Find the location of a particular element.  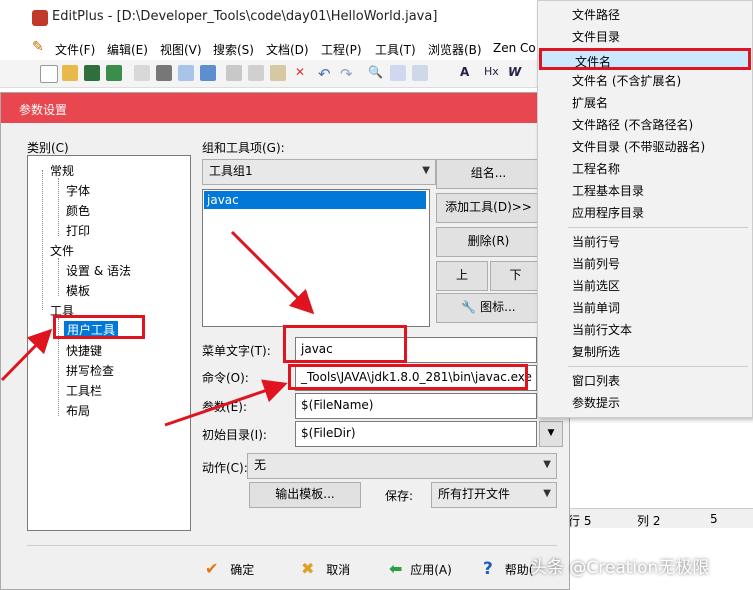

menu-item-file-dir: 文件目录 is located at coordinates (645, 37).